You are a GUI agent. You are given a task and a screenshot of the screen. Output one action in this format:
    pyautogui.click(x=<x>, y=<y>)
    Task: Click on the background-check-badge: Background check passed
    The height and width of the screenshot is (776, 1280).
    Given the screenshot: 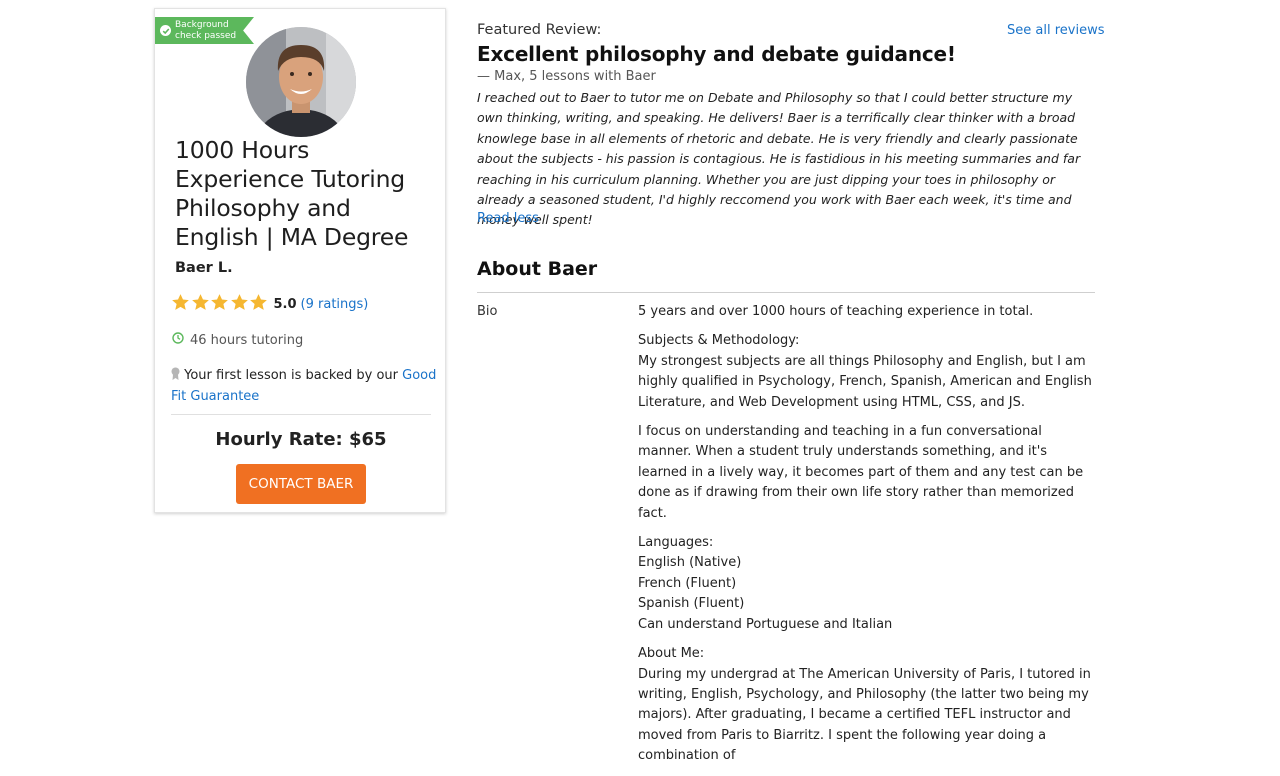 What is the action you would take?
    pyautogui.click(x=204, y=30)
    